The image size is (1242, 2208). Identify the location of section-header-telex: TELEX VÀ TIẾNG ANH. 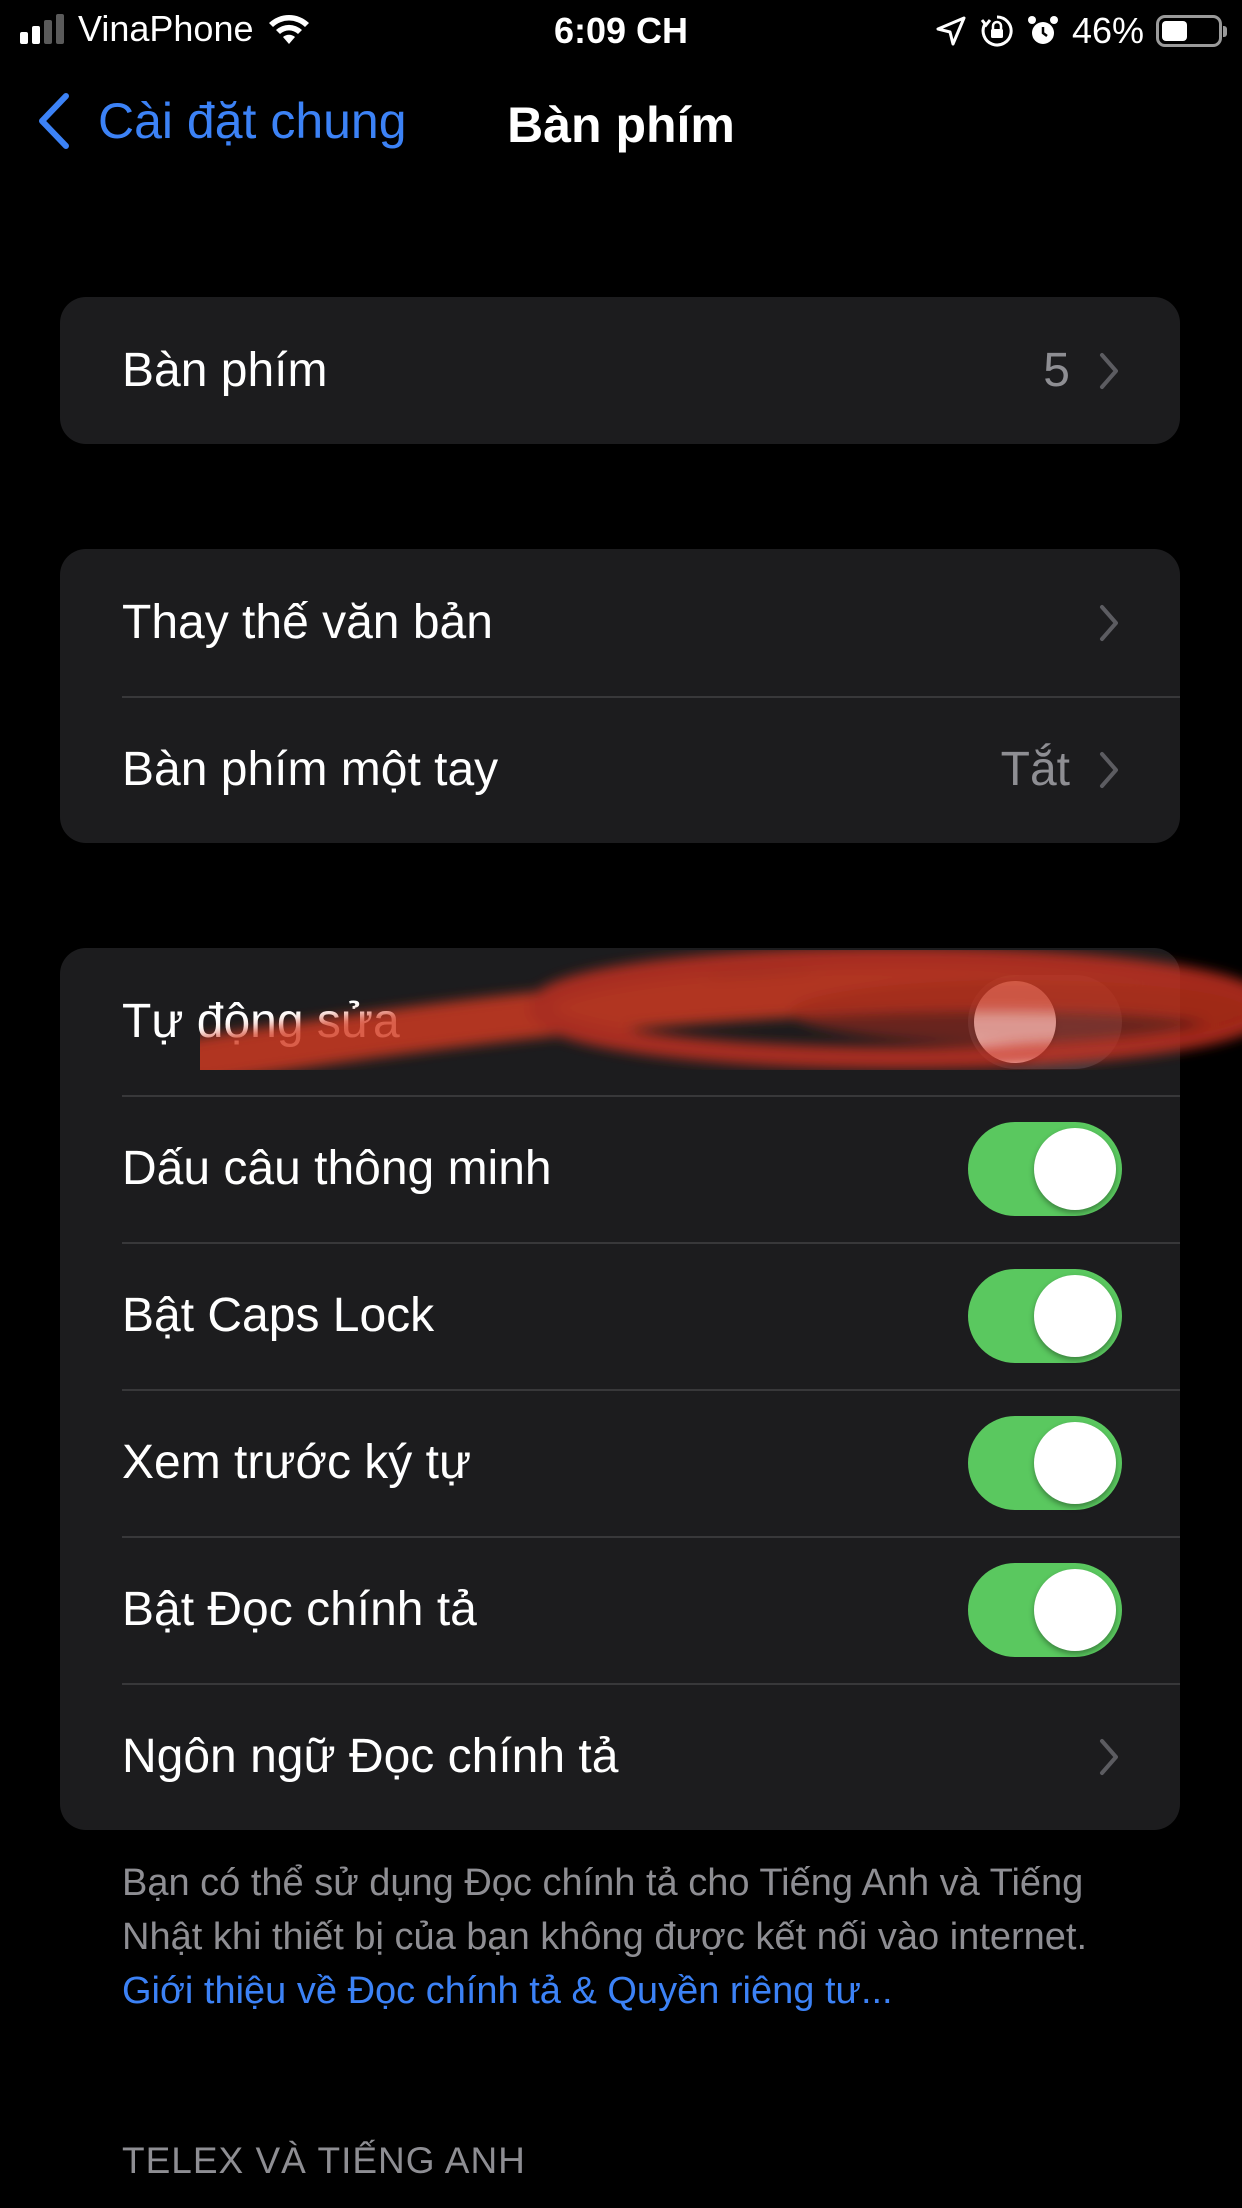
(324, 2160).